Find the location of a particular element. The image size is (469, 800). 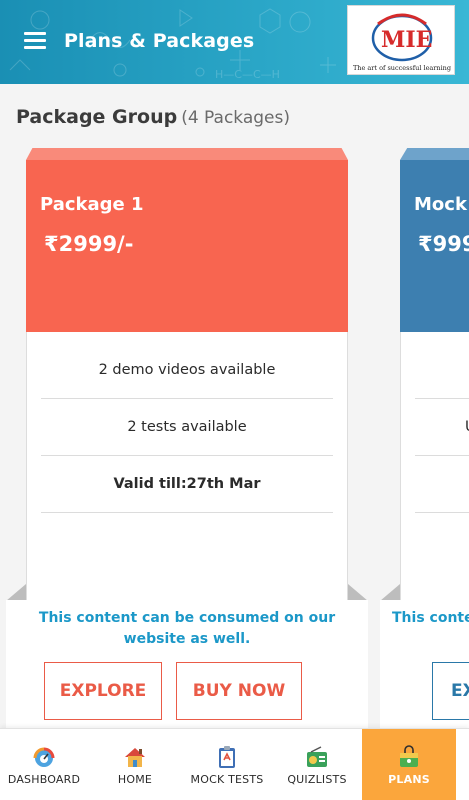

nav-plans: PLANS is located at coordinates (409, 764).